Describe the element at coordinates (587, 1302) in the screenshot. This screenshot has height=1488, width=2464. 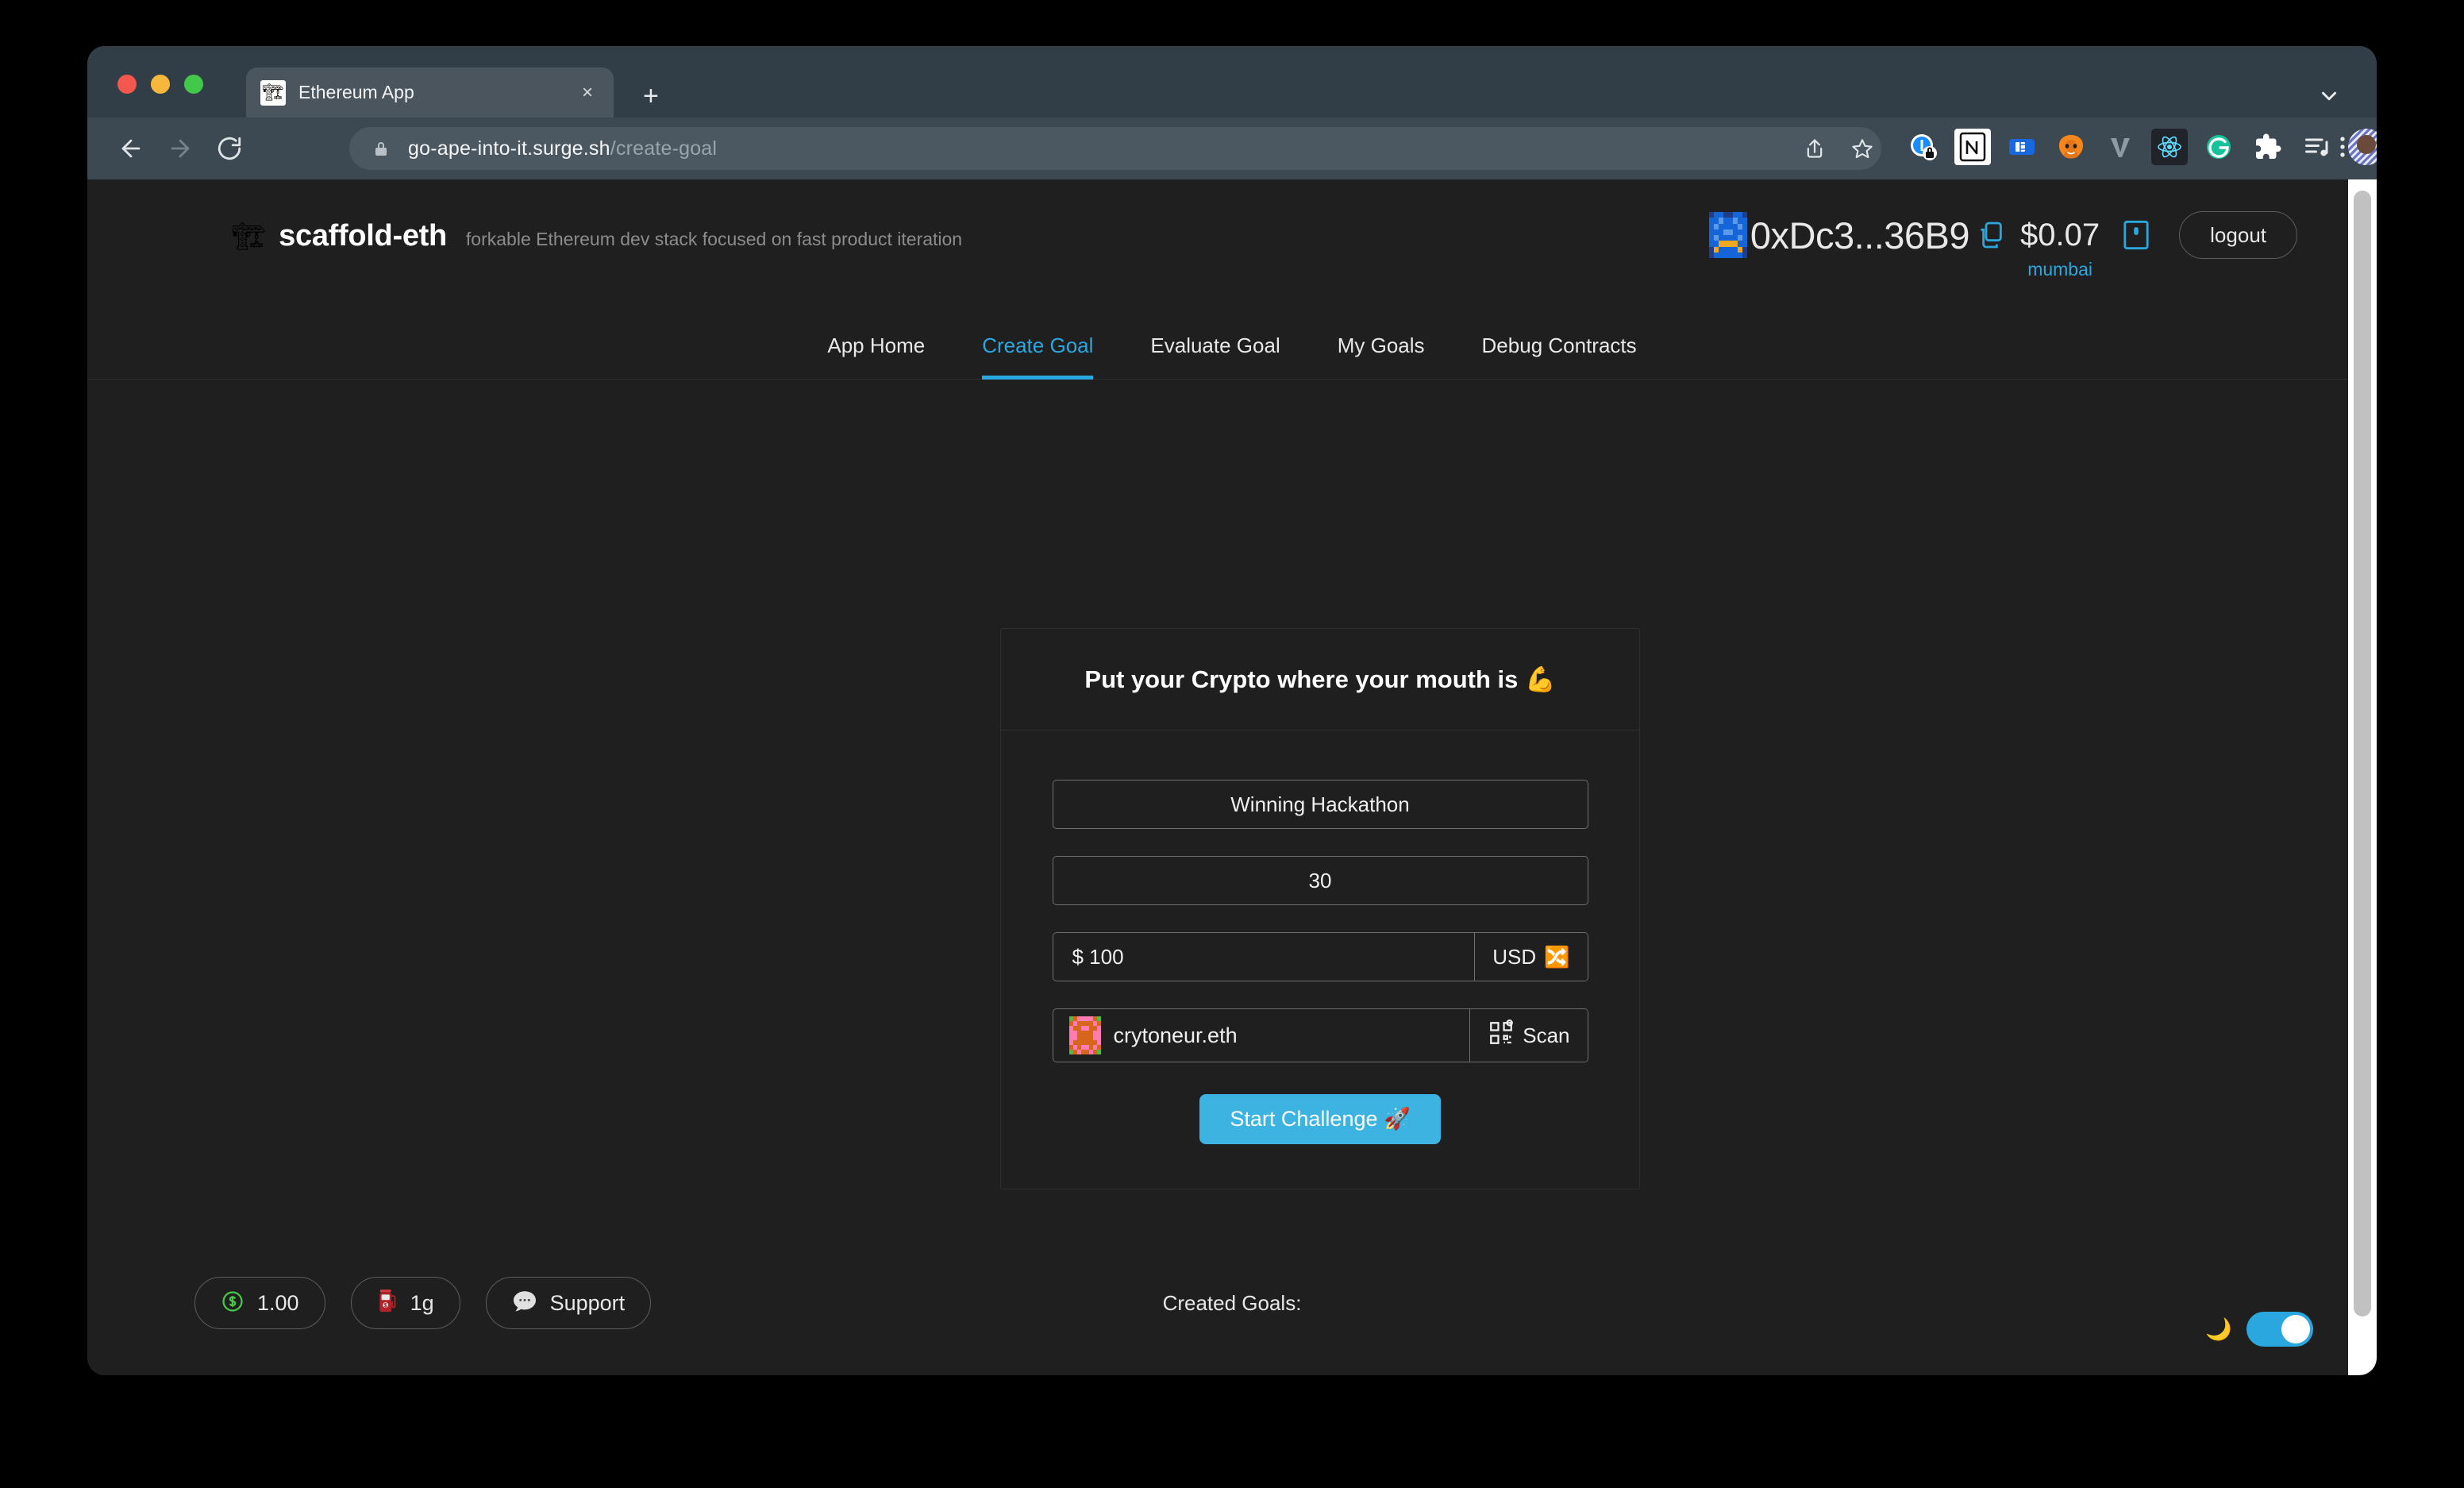
I see `support-label: Support` at that location.